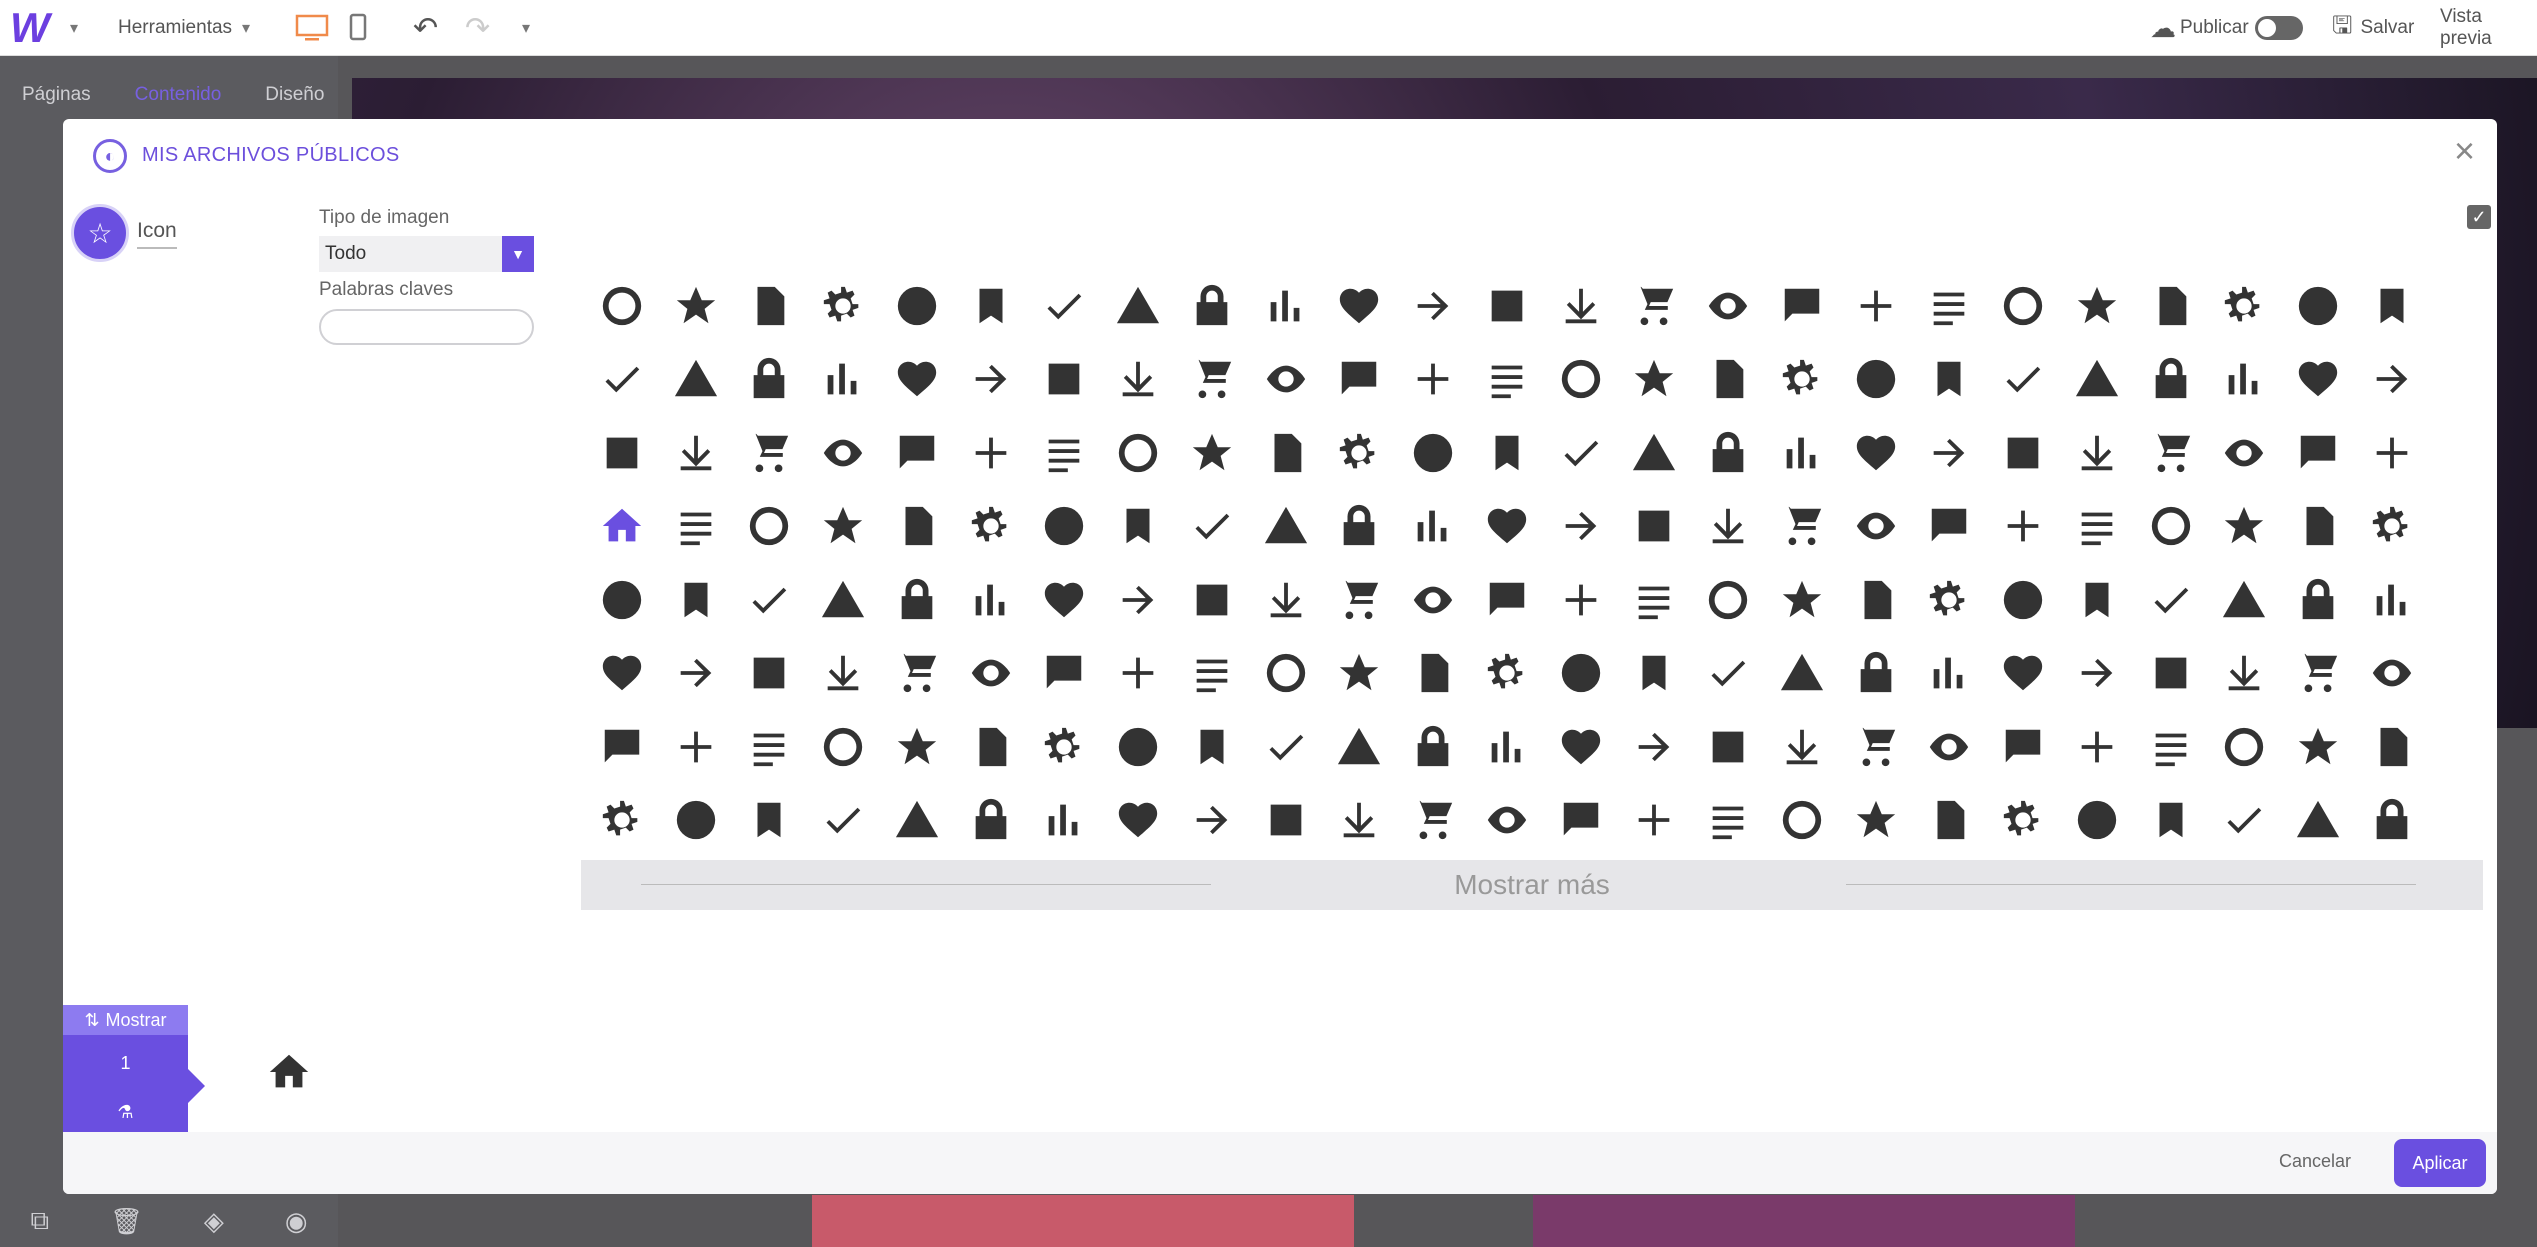 Image resolution: width=2537 pixels, height=1247 pixels. What do you see at coordinates (426, 254) in the screenshot?
I see `image-type-select: Todo ▼` at bounding box center [426, 254].